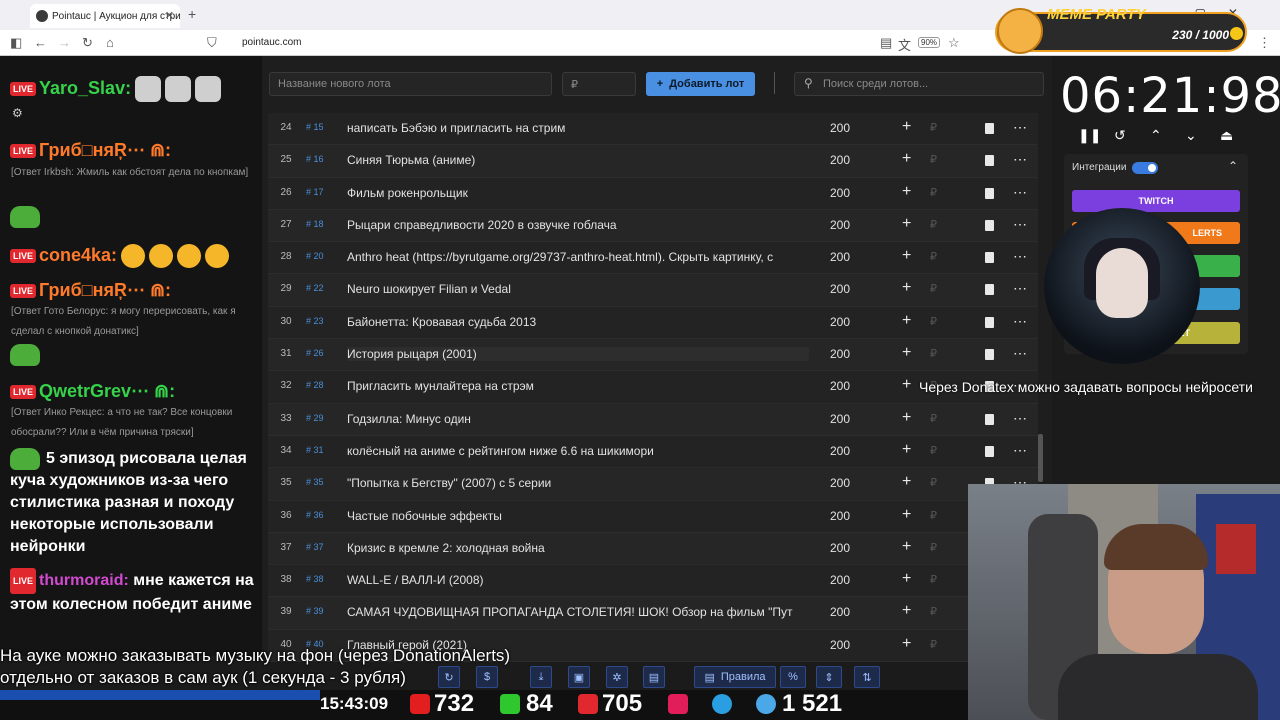 The height and width of the screenshot is (720, 1280). What do you see at coordinates (578, 289) in the screenshot?
I see `lot-name: Neuro шокирует Filian и Vedal` at bounding box center [578, 289].